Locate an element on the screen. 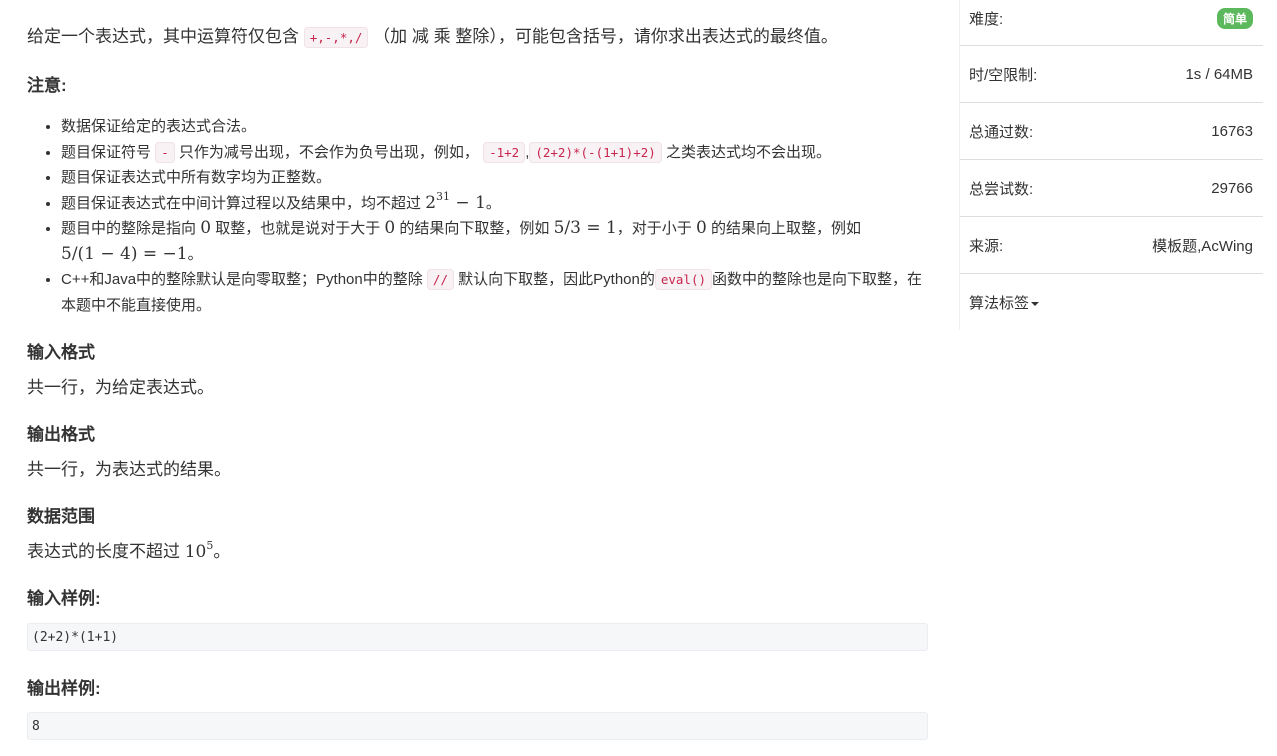  passed-row: 总通过数: 16763 is located at coordinates (1111, 131).